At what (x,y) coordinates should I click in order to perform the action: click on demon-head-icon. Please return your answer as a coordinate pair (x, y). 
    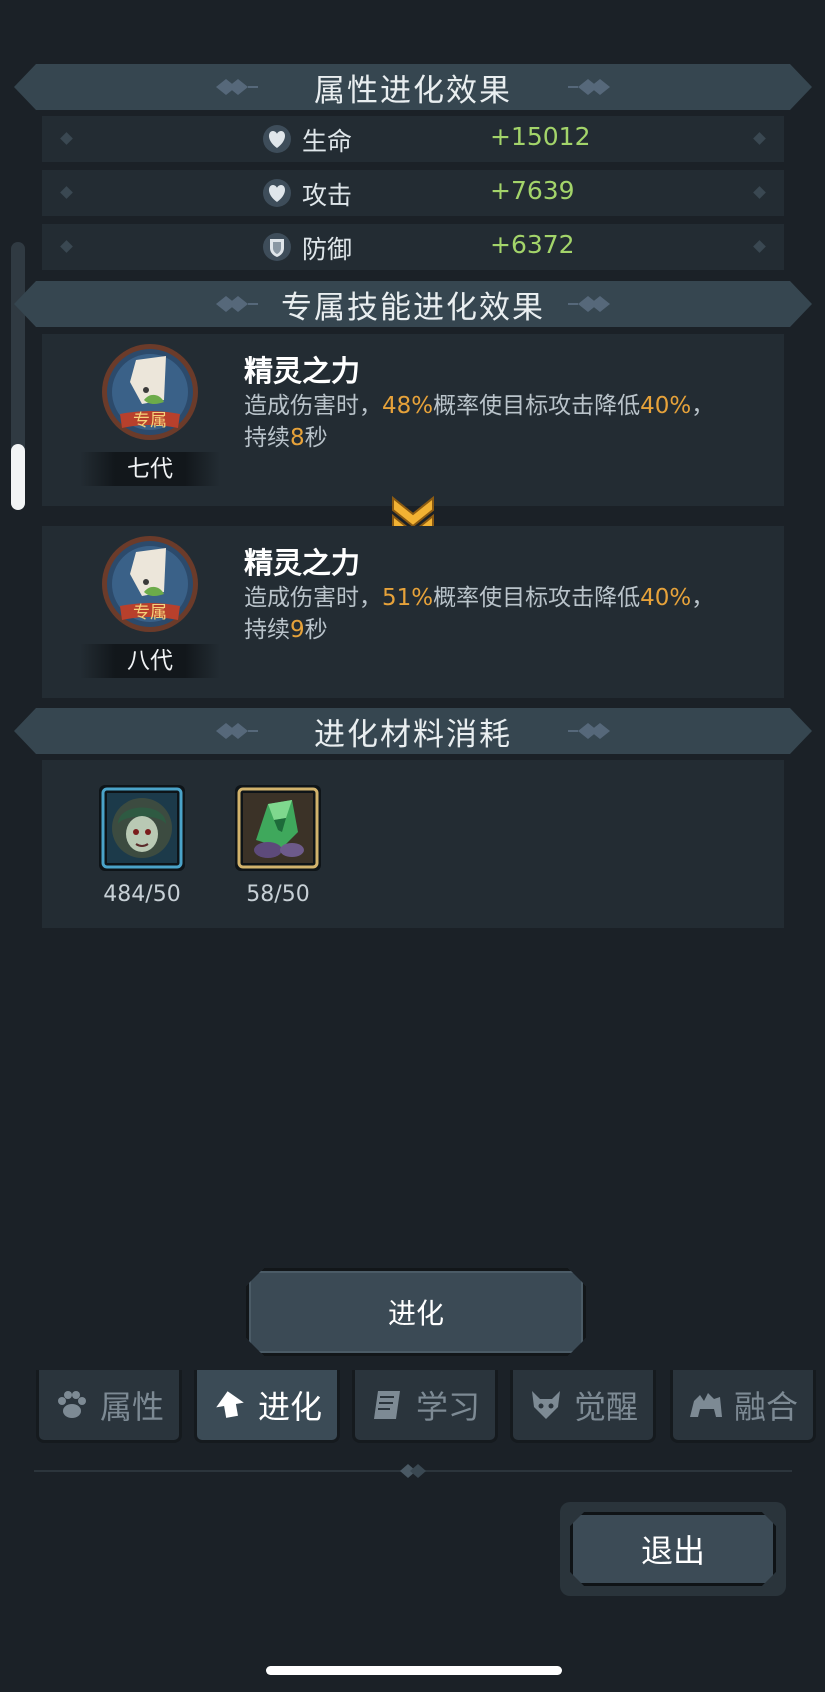
    Looking at the image, I should click on (545, 1405).